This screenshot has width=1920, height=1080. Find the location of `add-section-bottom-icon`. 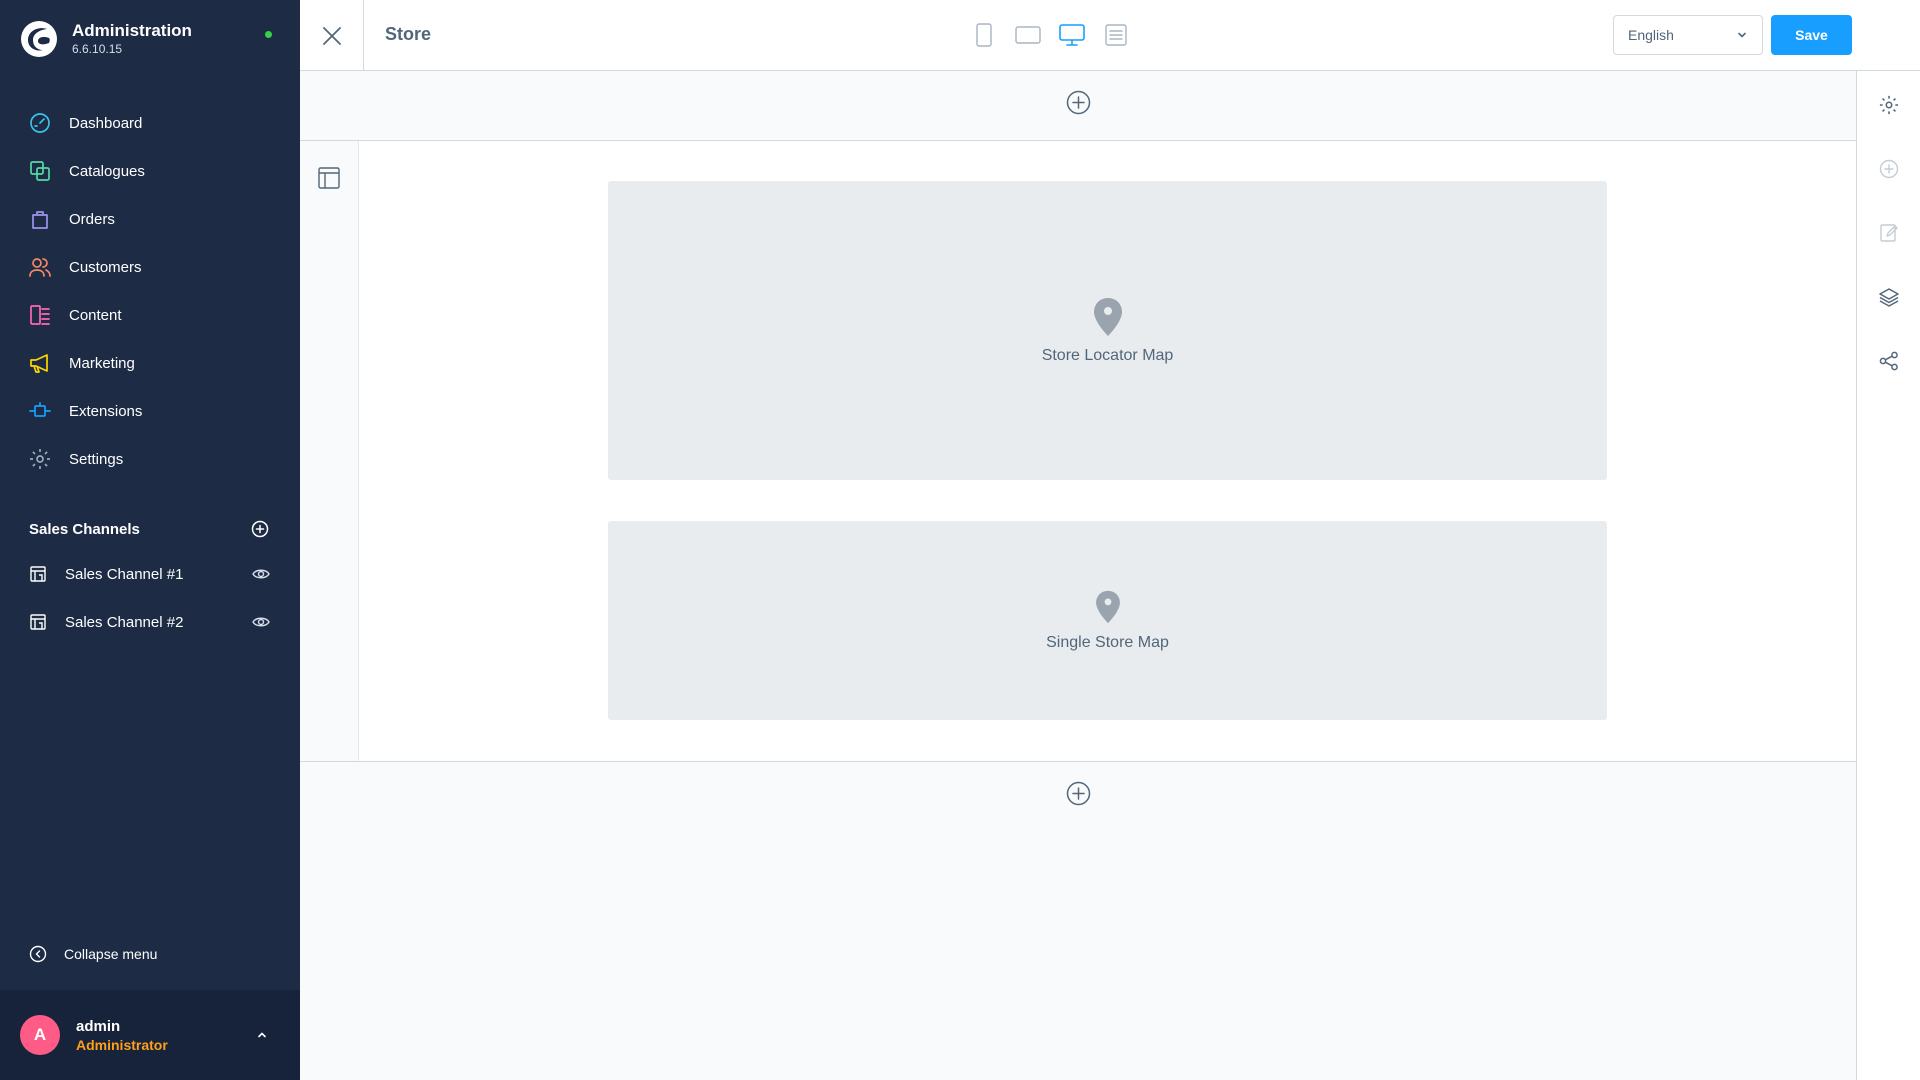

add-section-bottom-icon is located at coordinates (1078, 793).